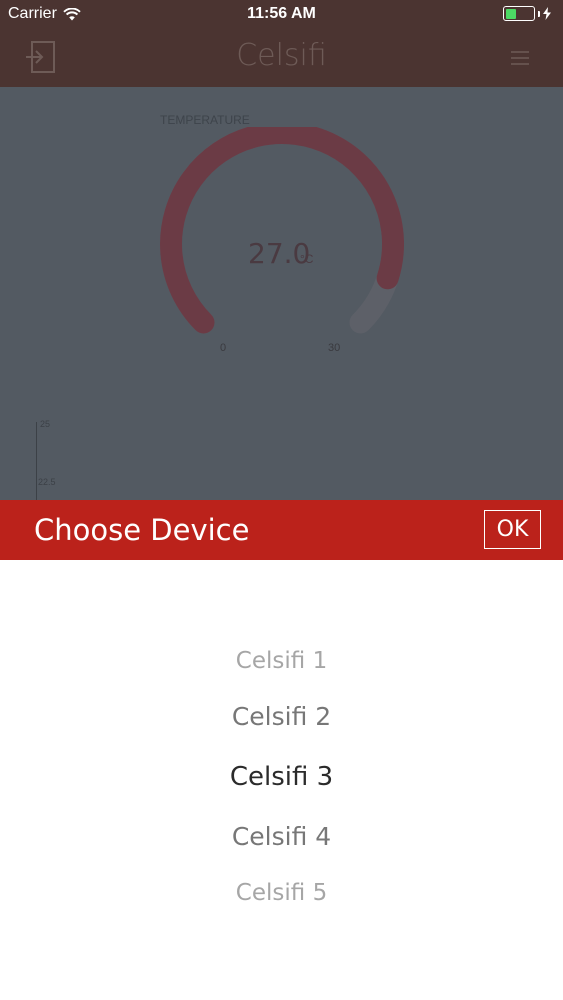  Describe the element at coordinates (520, 58) in the screenshot. I see `menu-icon` at that location.